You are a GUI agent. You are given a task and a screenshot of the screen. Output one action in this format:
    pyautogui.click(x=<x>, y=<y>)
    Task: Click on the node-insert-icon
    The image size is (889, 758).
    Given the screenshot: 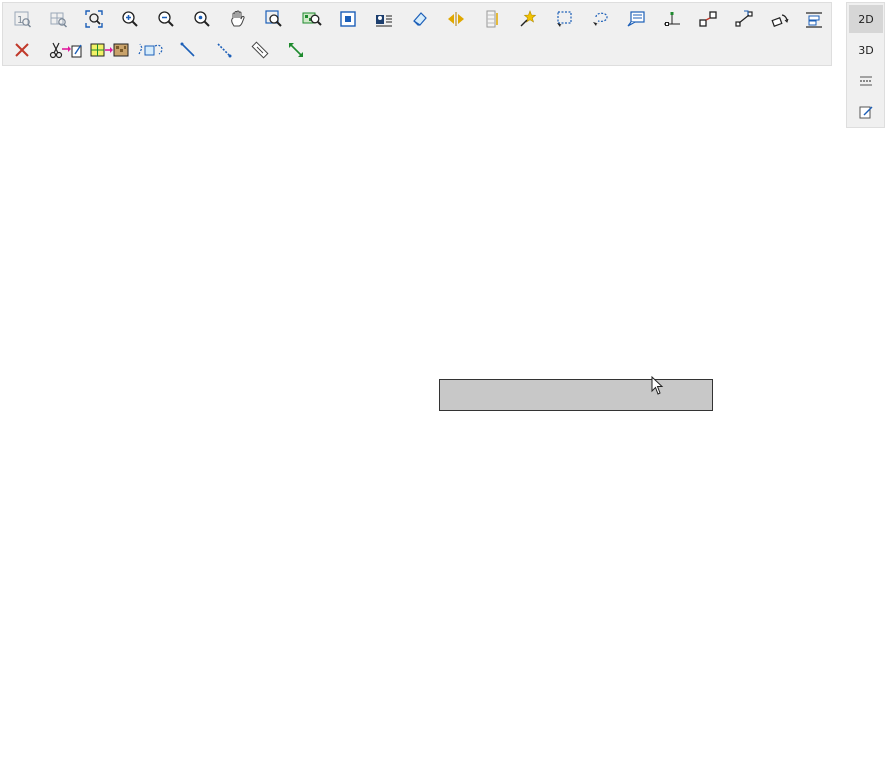 What is the action you would take?
    pyautogui.click(x=672, y=19)
    